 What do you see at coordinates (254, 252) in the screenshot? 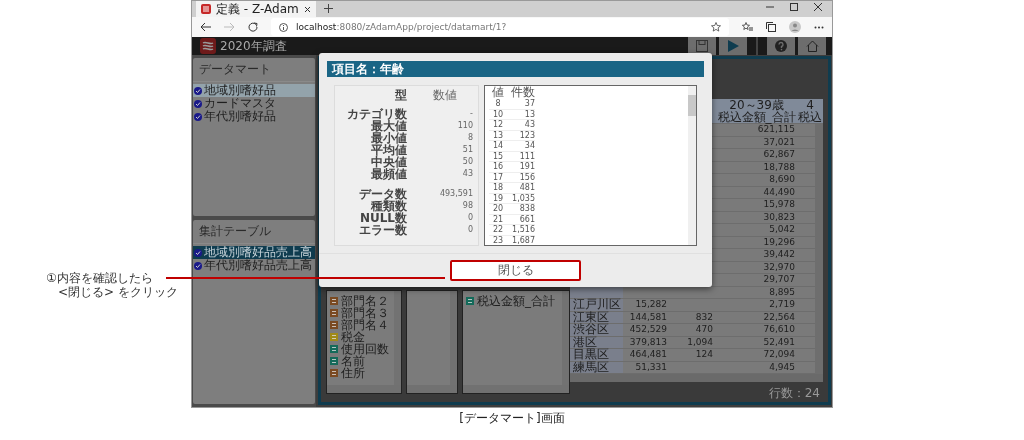
I see `sidebar-item: 地域別嗜好品売上高` at bounding box center [254, 252].